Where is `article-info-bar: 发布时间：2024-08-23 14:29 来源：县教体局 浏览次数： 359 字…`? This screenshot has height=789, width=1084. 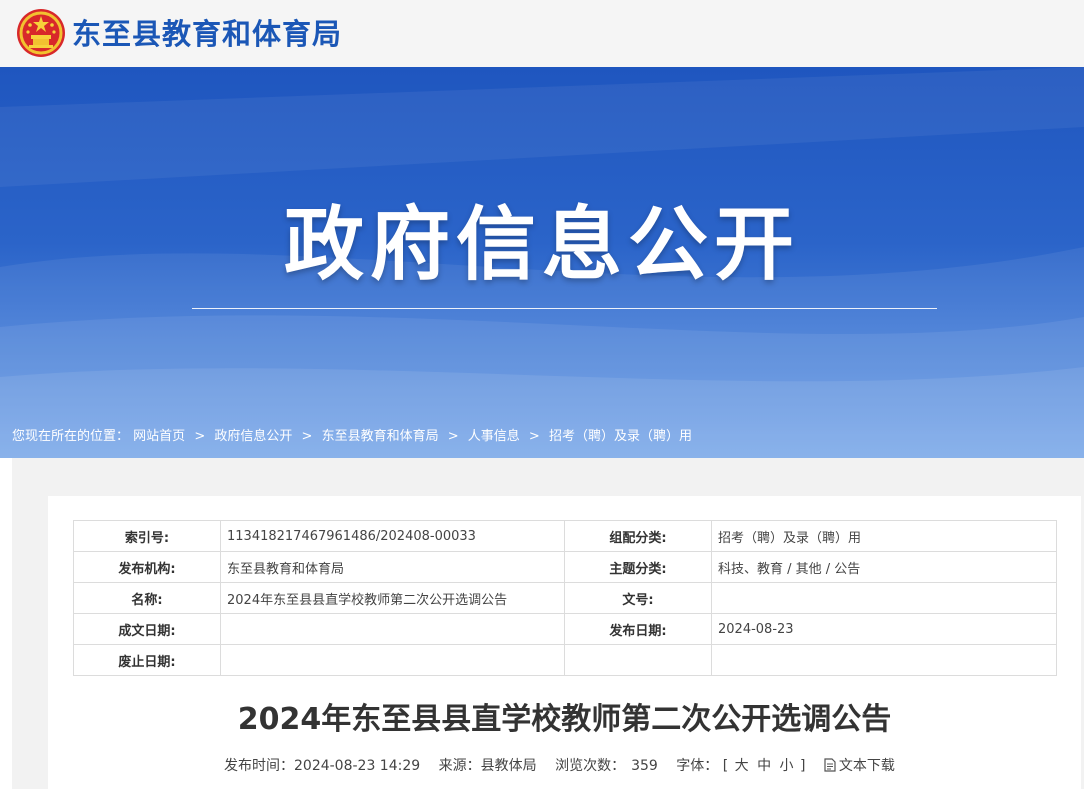
article-info-bar: 发布时间：2024-08-23 14:29 来源：县教体局 浏览次数： 359 字… is located at coordinates (559, 766).